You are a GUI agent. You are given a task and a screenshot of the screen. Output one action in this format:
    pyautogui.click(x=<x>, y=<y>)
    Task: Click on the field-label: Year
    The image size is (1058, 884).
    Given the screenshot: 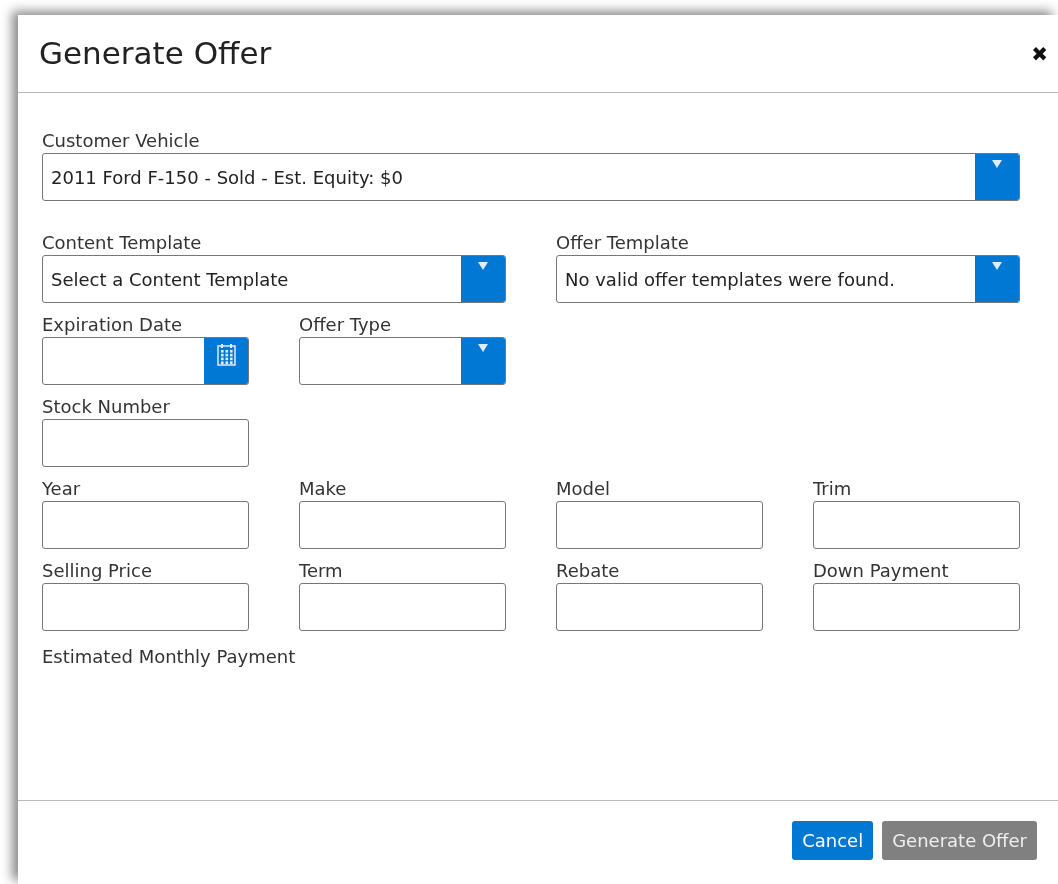 What is the action you would take?
    pyautogui.click(x=62, y=489)
    